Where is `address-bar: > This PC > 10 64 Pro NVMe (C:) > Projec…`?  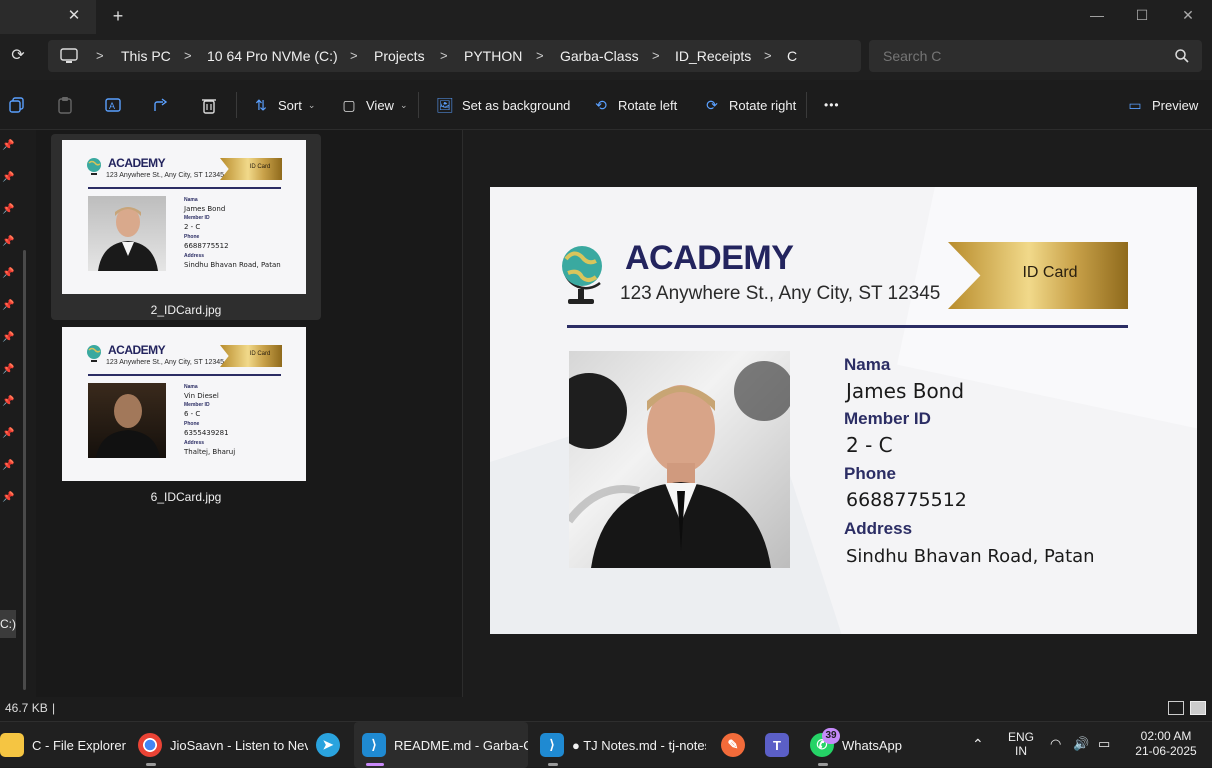 address-bar: > This PC > 10 64 Pro NVMe (C:) > Projec… is located at coordinates (454, 56).